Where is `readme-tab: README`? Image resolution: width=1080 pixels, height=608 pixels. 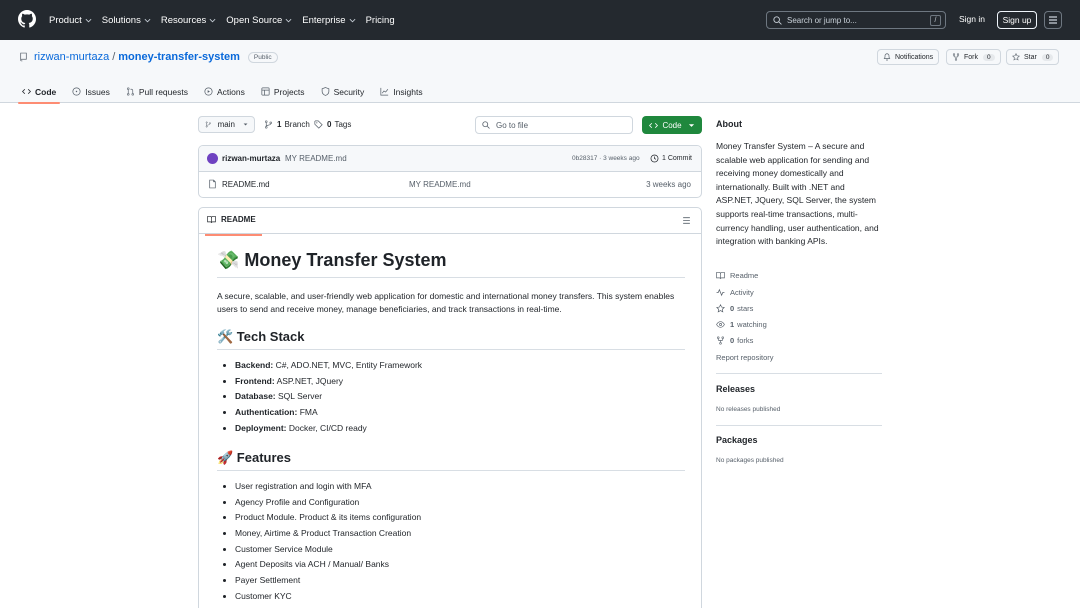
readme-tab: README is located at coordinates (233, 225).